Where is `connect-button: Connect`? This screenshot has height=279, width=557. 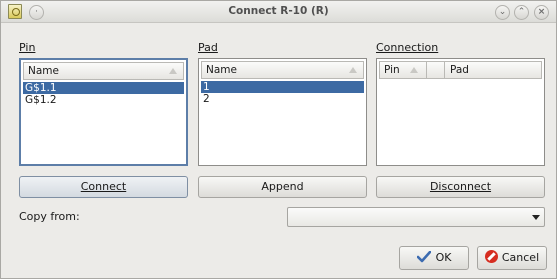
connect-button: Connect is located at coordinates (103, 187).